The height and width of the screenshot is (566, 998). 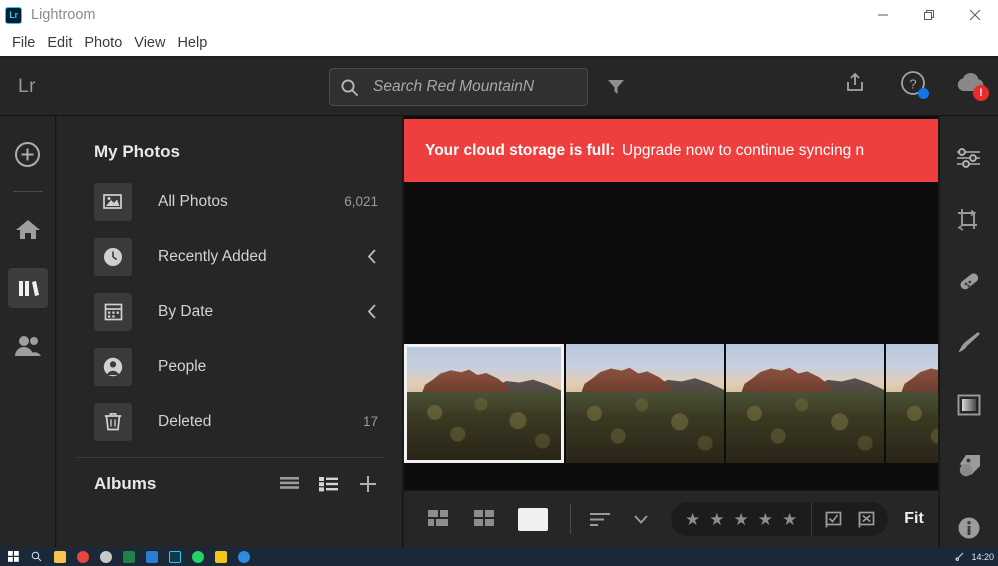 What do you see at coordinates (972, 84) in the screenshot?
I see `cloud-status-icon: !` at bounding box center [972, 84].